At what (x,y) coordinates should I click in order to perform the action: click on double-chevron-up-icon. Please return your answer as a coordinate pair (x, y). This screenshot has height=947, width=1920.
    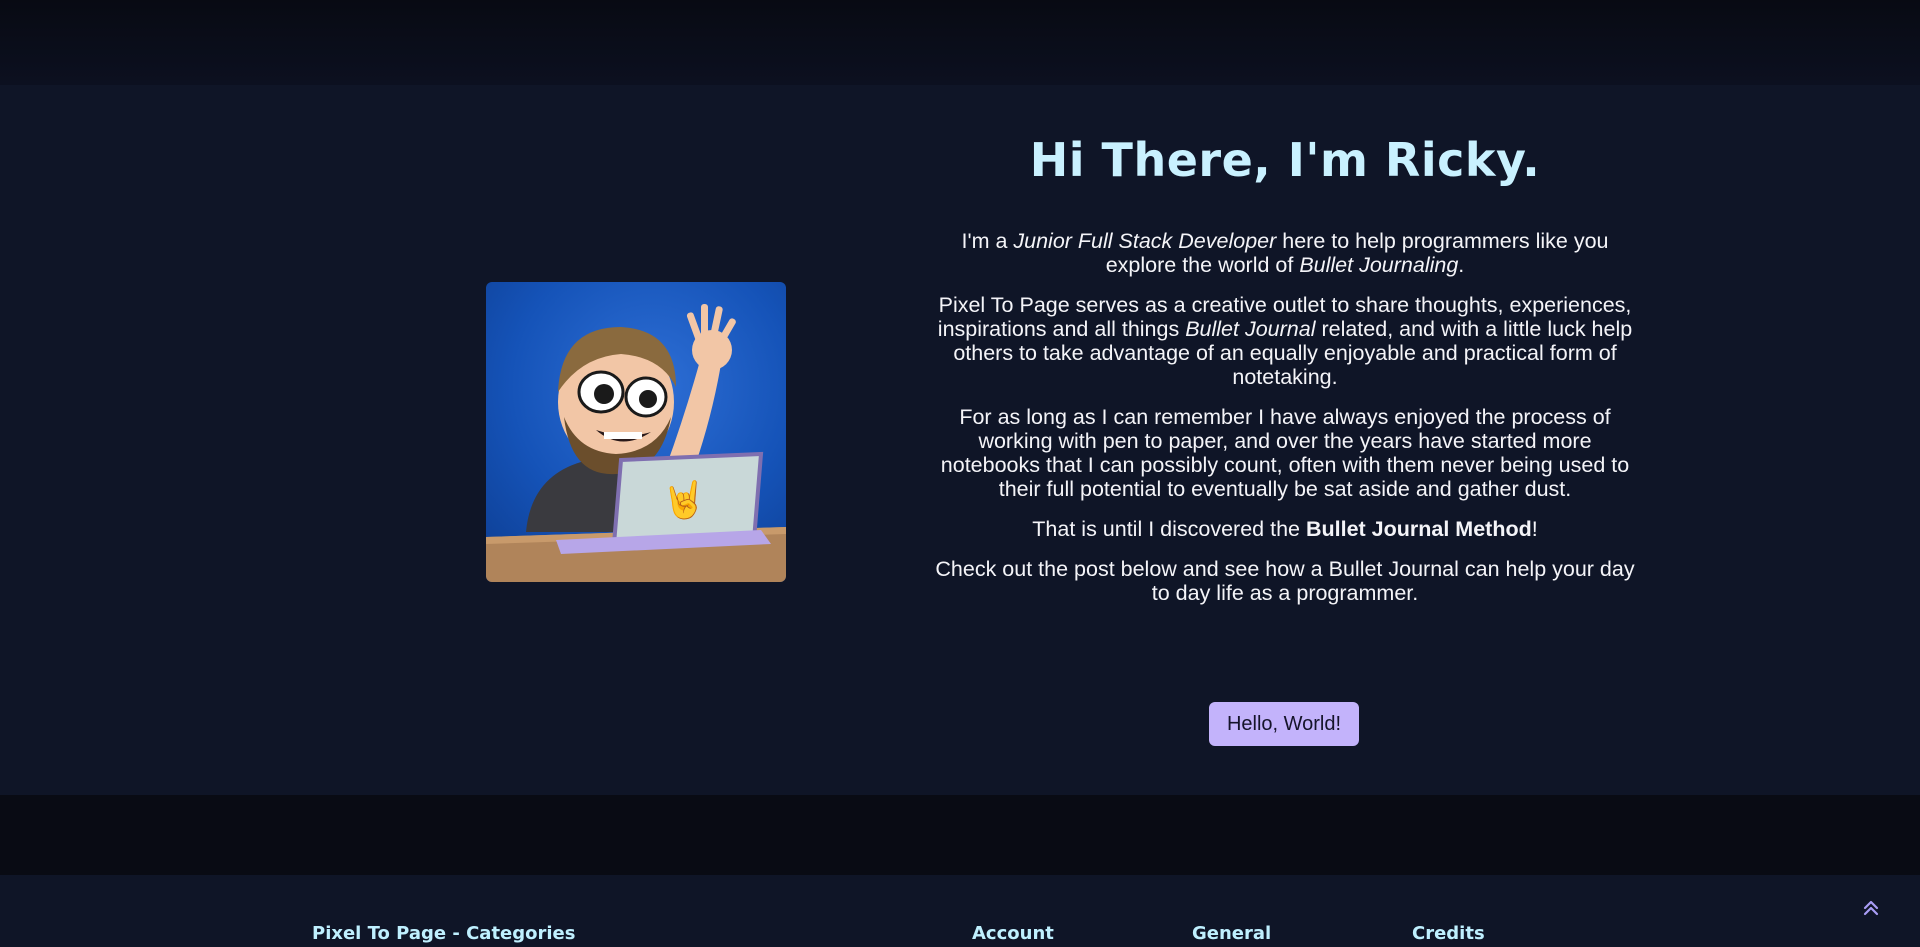
    Looking at the image, I should click on (1871, 908).